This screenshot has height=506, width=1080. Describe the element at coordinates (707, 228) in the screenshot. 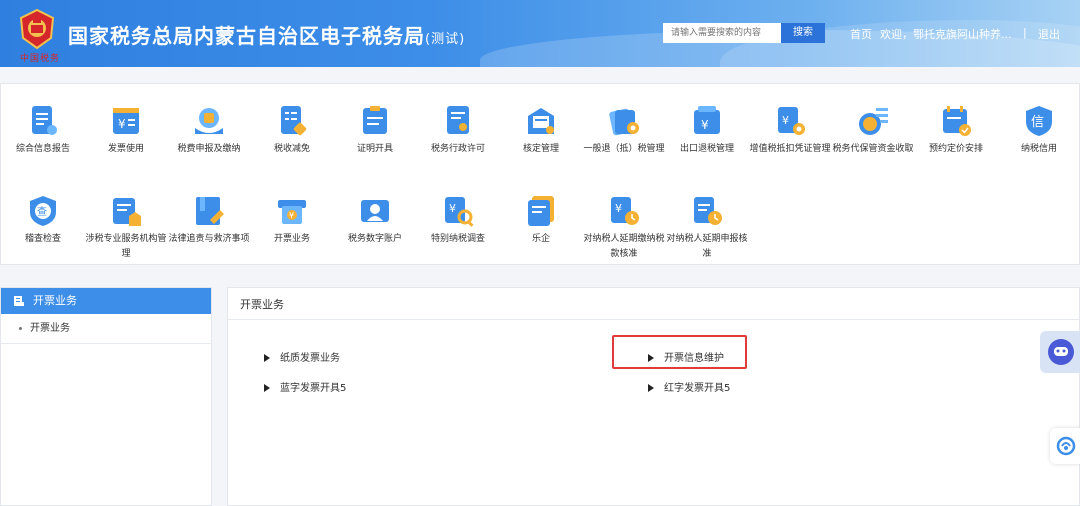

I see `tile-deferred-filing: 对纳税人延期申报核准` at that location.